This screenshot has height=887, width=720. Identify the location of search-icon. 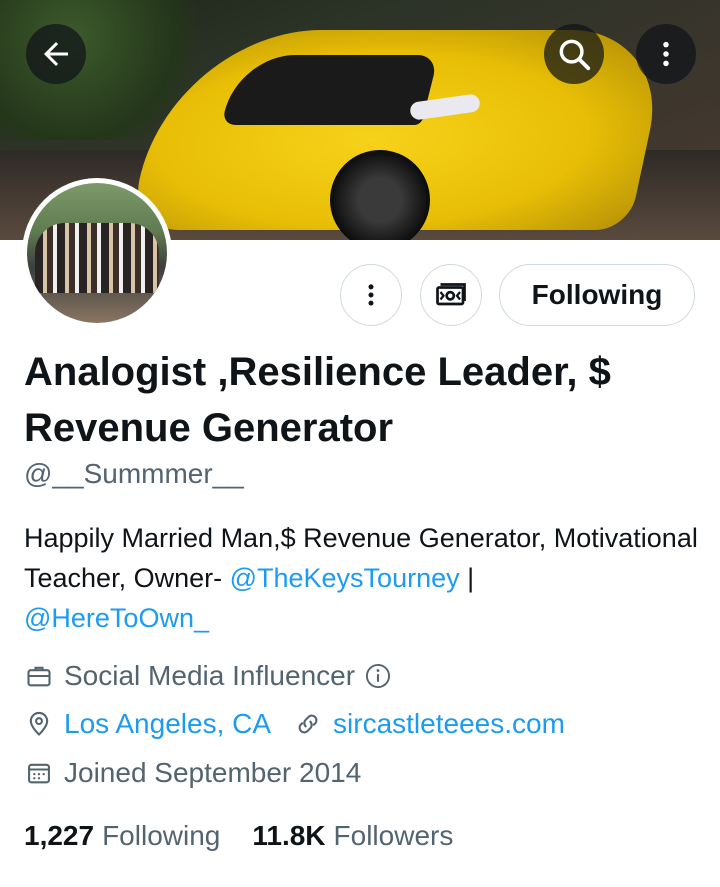
(575, 55).